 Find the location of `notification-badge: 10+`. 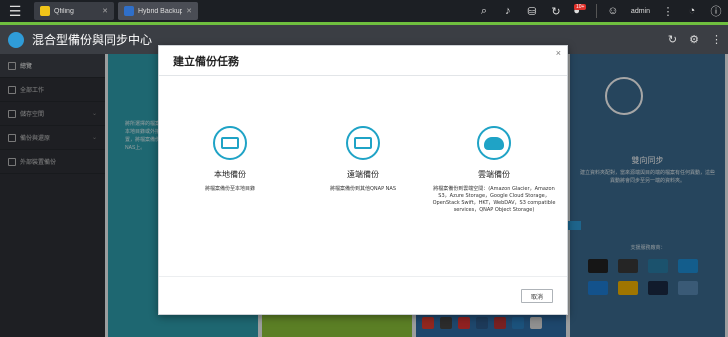

notification-badge: 10+ is located at coordinates (580, 7).